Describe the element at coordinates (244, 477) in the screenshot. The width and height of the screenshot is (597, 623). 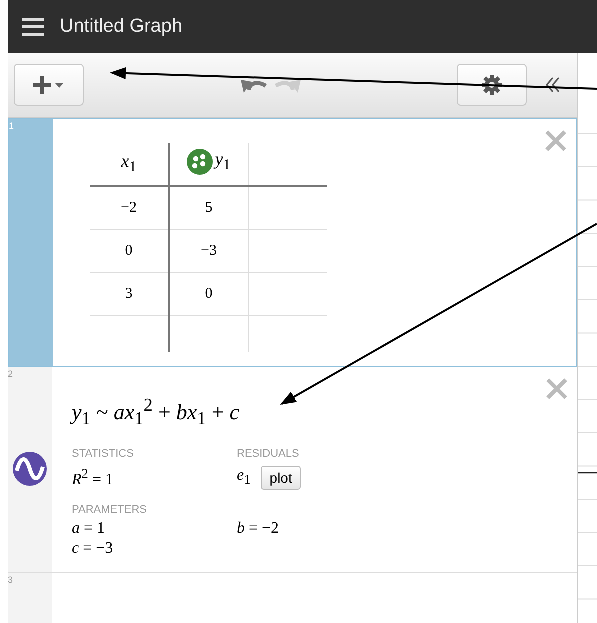
I see `residual-variable: e$_{1}$` at that location.